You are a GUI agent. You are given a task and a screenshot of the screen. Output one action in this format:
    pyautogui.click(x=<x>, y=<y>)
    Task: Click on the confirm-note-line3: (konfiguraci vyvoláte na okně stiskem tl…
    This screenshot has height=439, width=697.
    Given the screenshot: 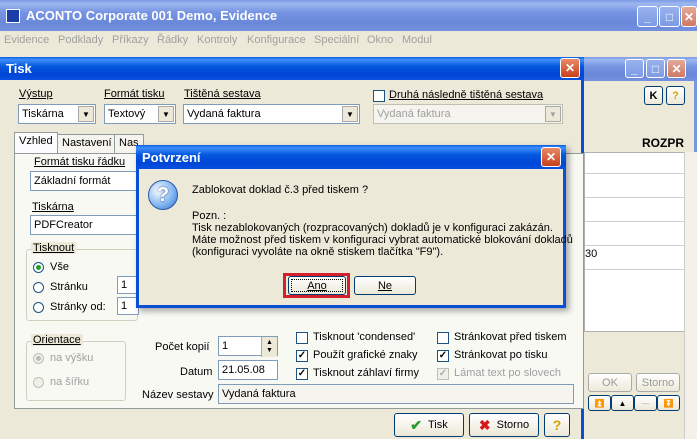 What is the action you would take?
    pyautogui.click(x=318, y=252)
    